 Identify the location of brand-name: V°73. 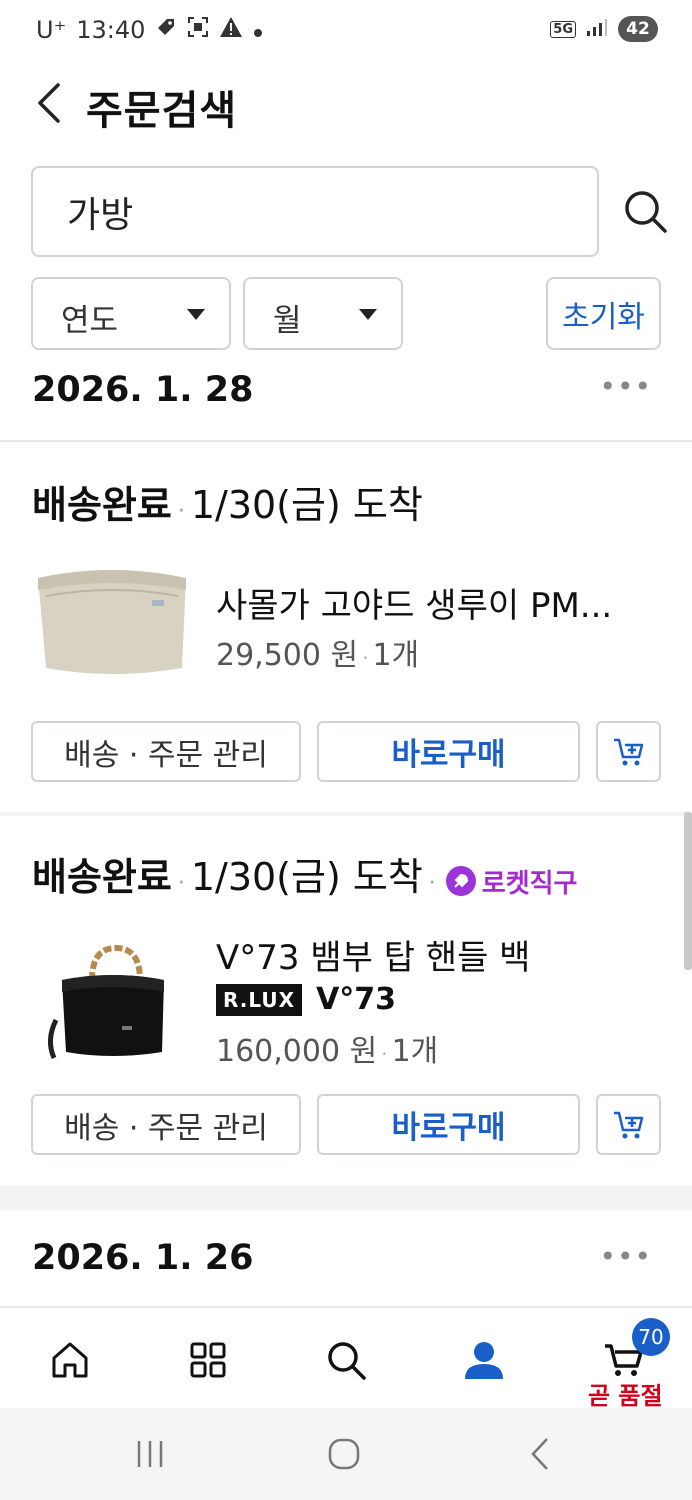
(356, 999).